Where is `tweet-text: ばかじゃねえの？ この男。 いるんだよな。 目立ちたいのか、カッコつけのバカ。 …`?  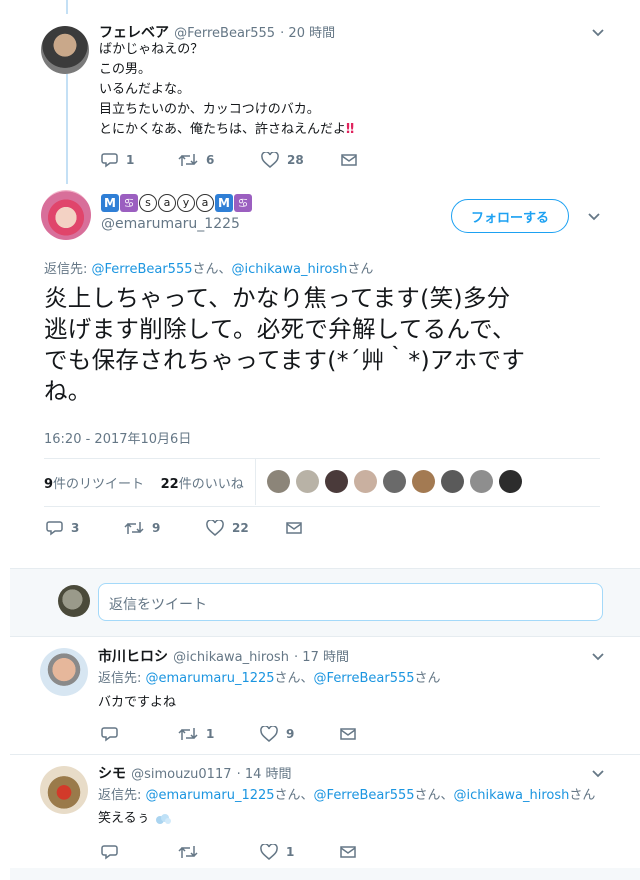
tweet-text: ばかじゃねえの？ この男。 いるんだよな。 目立ちたいのか、カッコつけのバカ。 … is located at coordinates (226, 90).